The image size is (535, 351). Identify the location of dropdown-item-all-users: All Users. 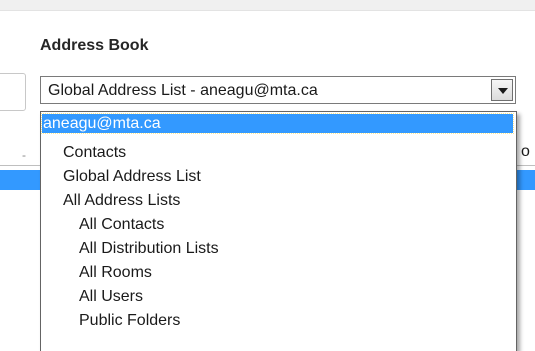
(92, 297).